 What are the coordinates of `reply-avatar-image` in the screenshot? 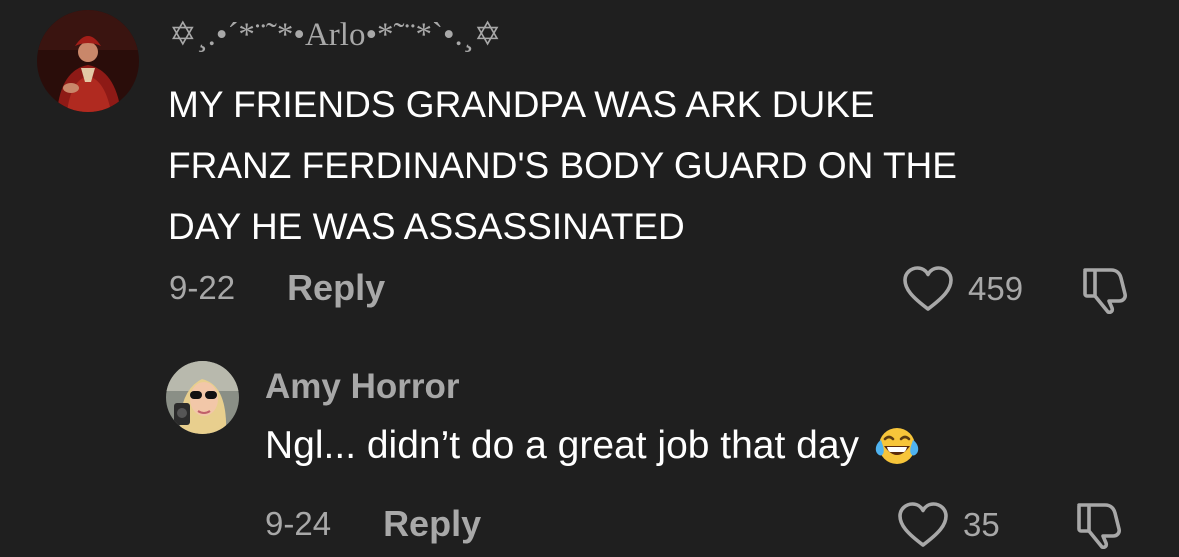 It's located at (202, 397).